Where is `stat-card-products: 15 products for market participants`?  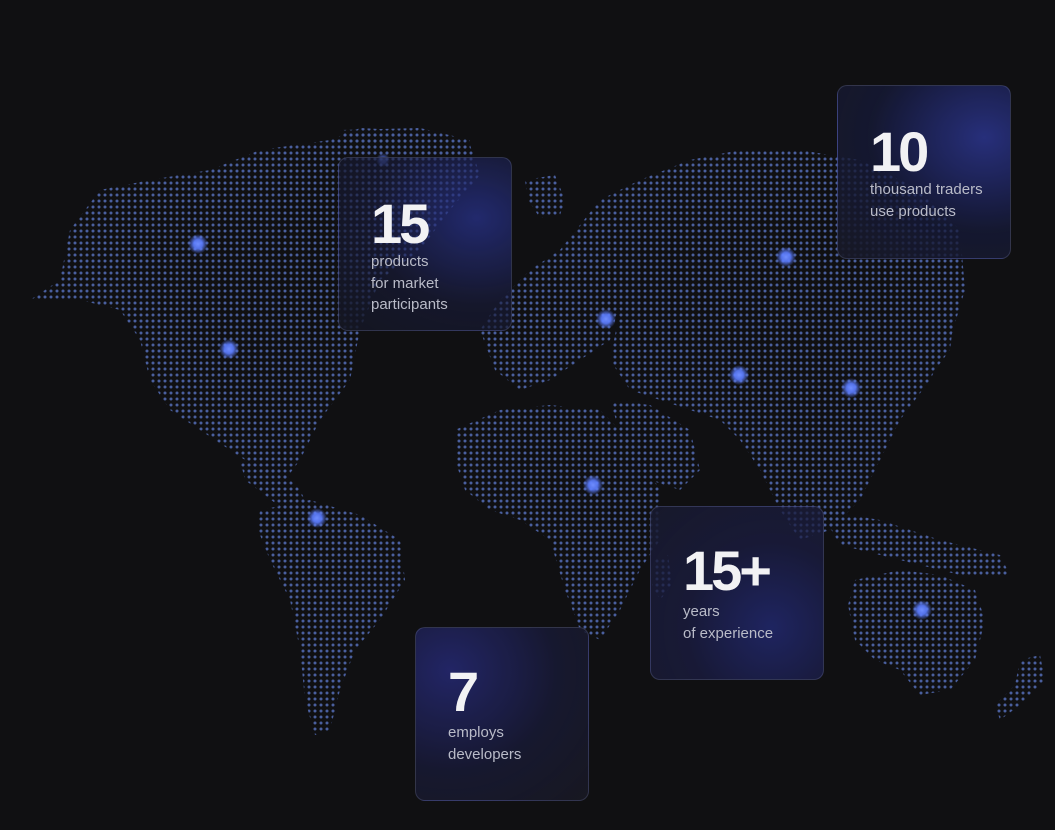 stat-card-products: 15 products for market participants is located at coordinates (425, 244).